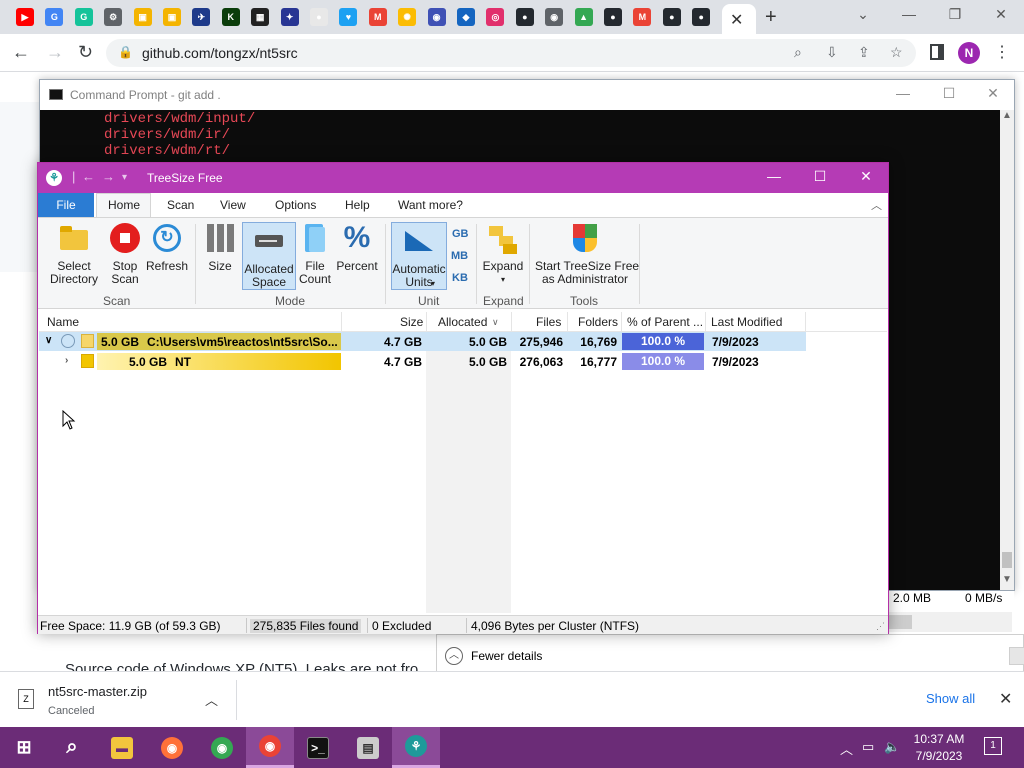 The height and width of the screenshot is (768, 1024). Describe the element at coordinates (939, 756) in the screenshot. I see `clock-date: 7/9/2023` at that location.